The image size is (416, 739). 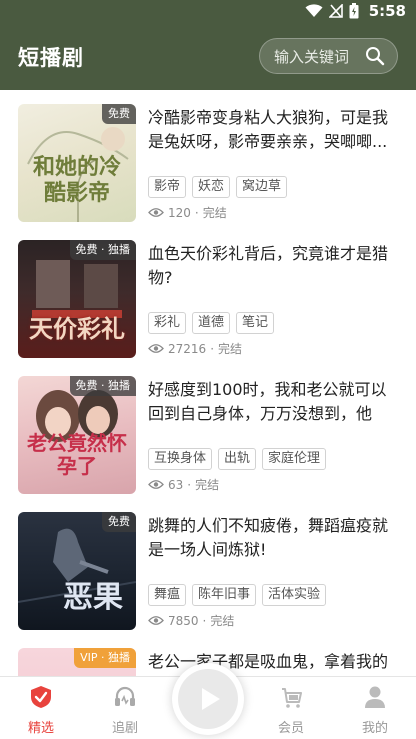 What do you see at coordinates (335, 11) in the screenshot?
I see `signal-icon` at bounding box center [335, 11].